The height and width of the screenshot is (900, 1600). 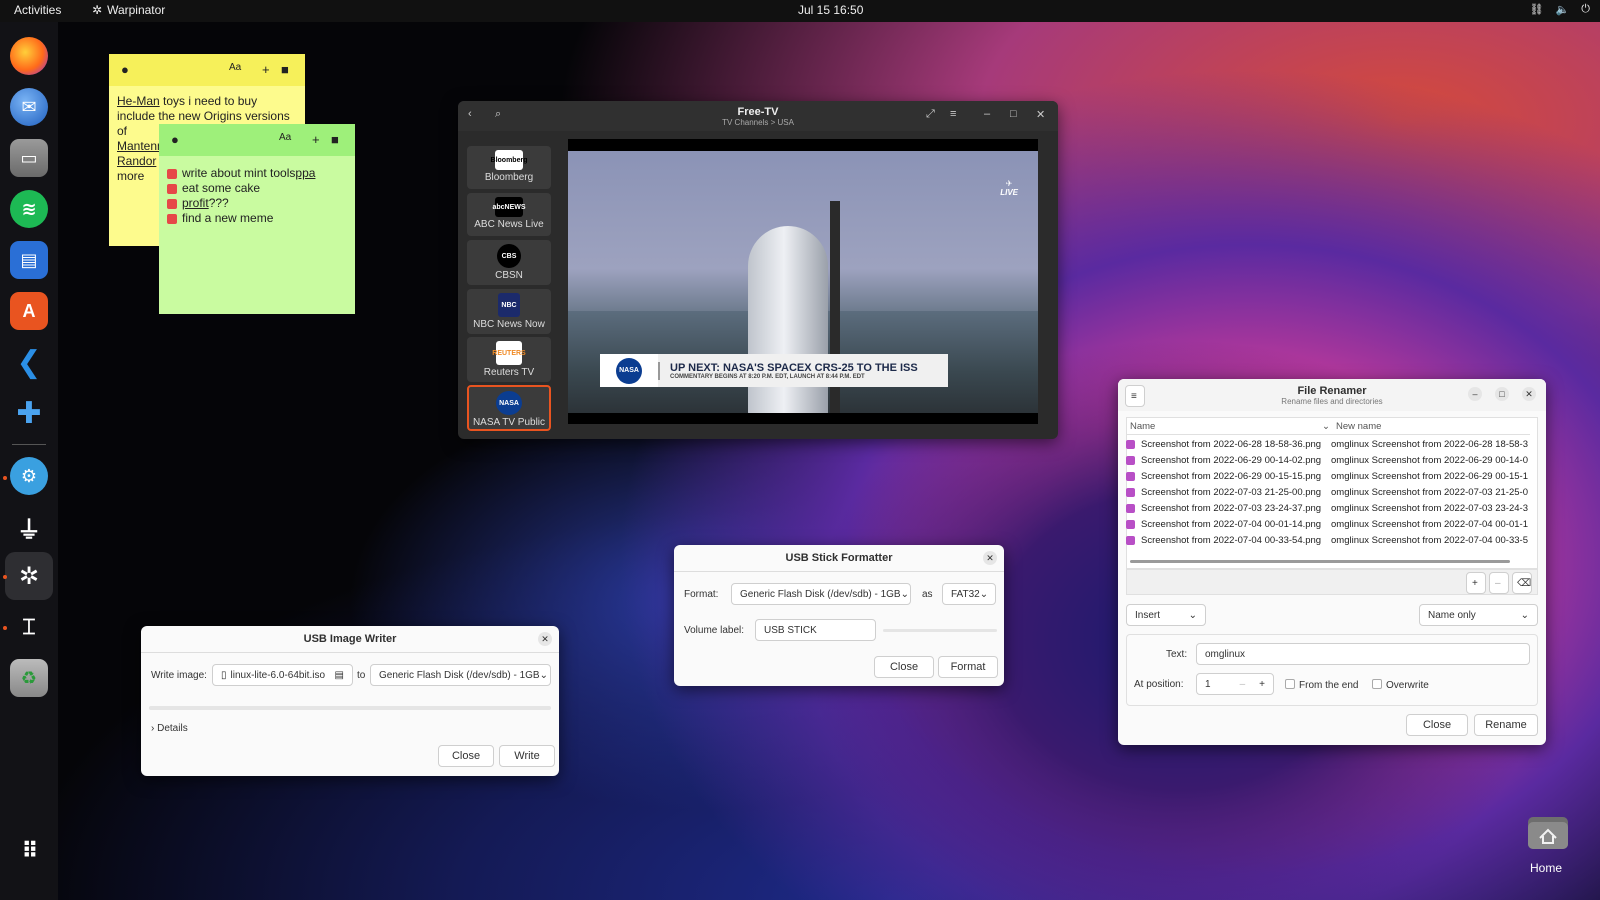 What do you see at coordinates (758, 116) in the screenshot?
I see `window-header: ‹ ⌕ Free-TV TV Channels > USA ⤢ ≡ – □ ✕` at bounding box center [758, 116].